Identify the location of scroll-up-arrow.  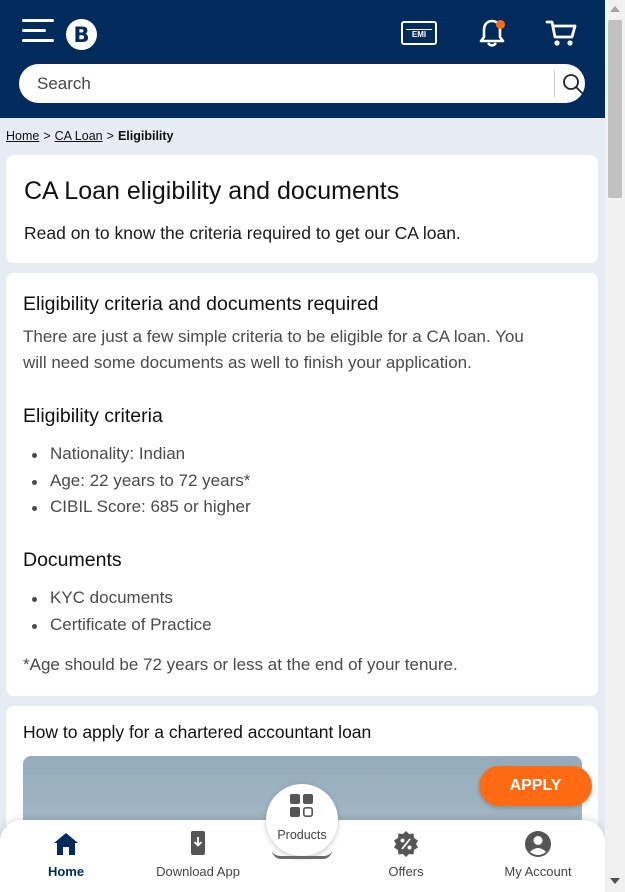
(615, 9).